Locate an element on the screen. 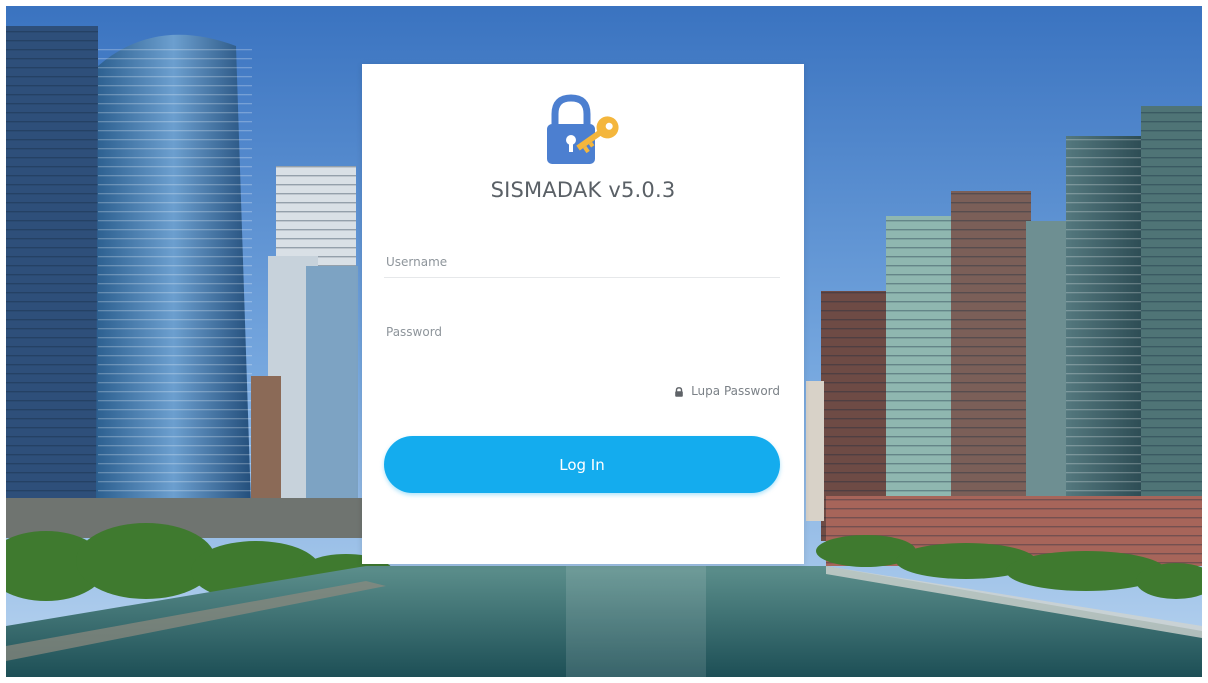 This screenshot has width=1208, height=683. forgot-password-label: Lupa Password is located at coordinates (735, 391).